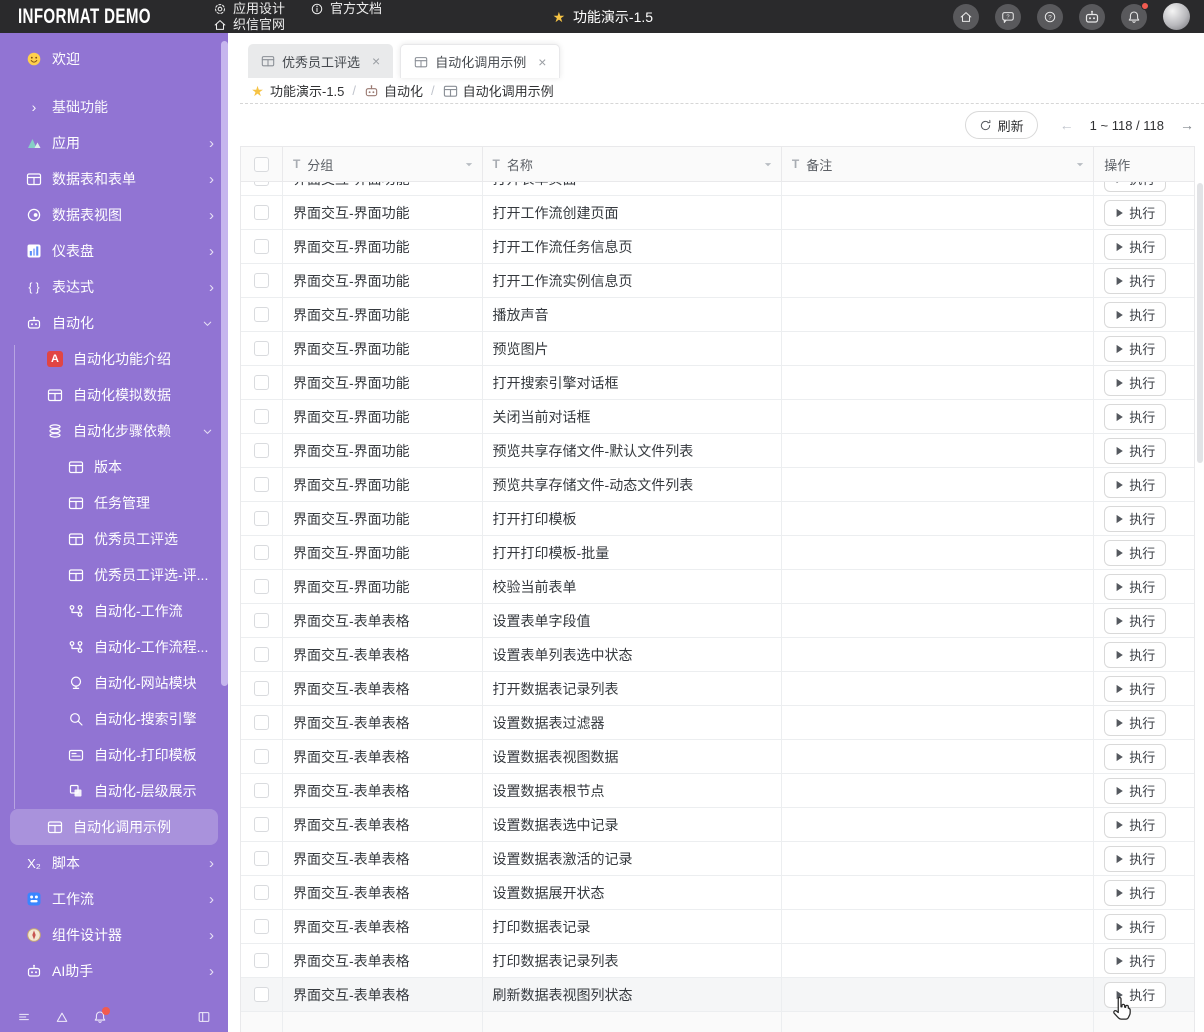 This screenshot has height=1032, width=1204. Describe the element at coordinates (114, 791) in the screenshot. I see `sidebar-item-automation-hierarchy: 自动化-层级展示` at that location.